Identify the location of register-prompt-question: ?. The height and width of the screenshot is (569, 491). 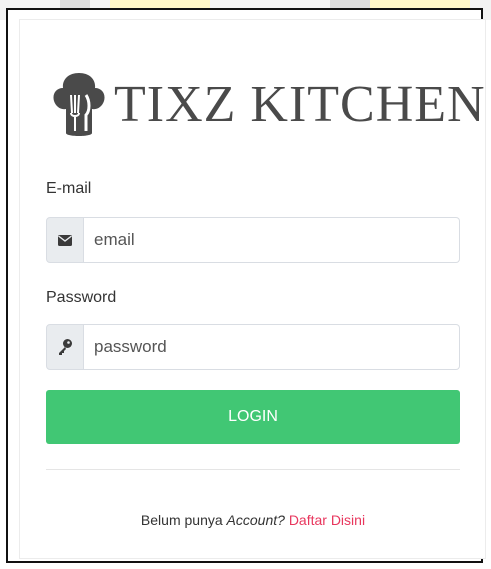
(283, 520).